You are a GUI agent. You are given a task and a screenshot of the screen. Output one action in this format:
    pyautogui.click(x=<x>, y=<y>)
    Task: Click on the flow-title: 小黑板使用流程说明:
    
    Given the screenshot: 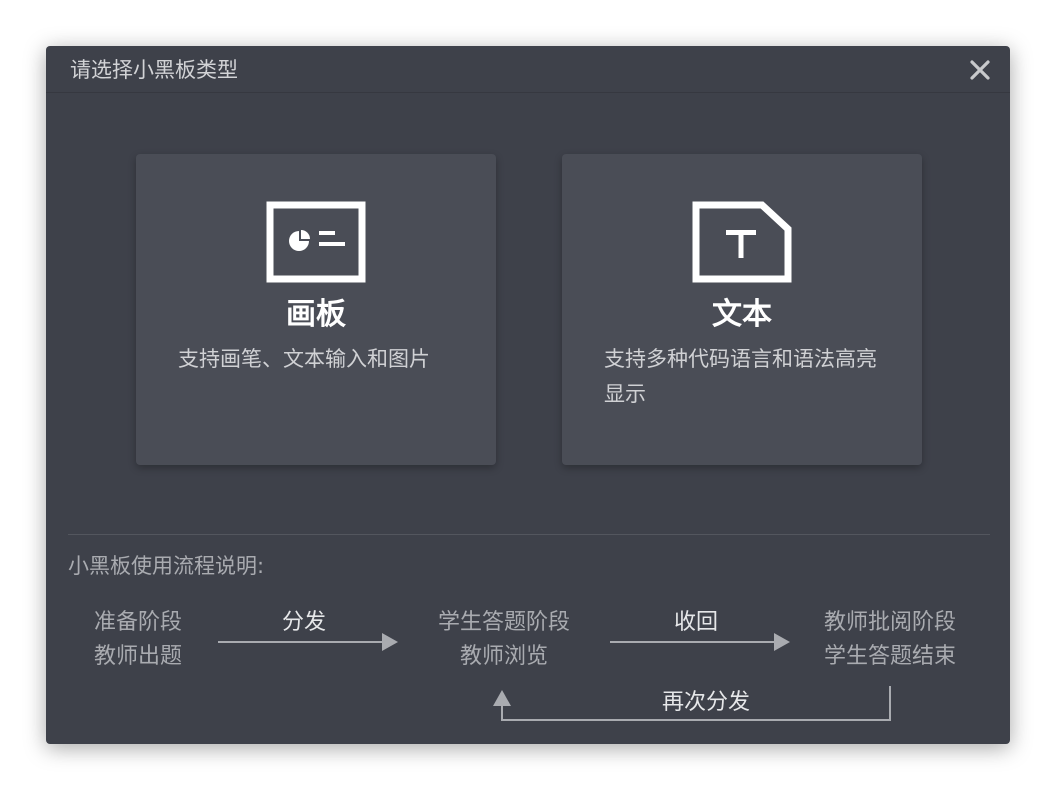 What is the action you would take?
    pyautogui.click(x=166, y=566)
    